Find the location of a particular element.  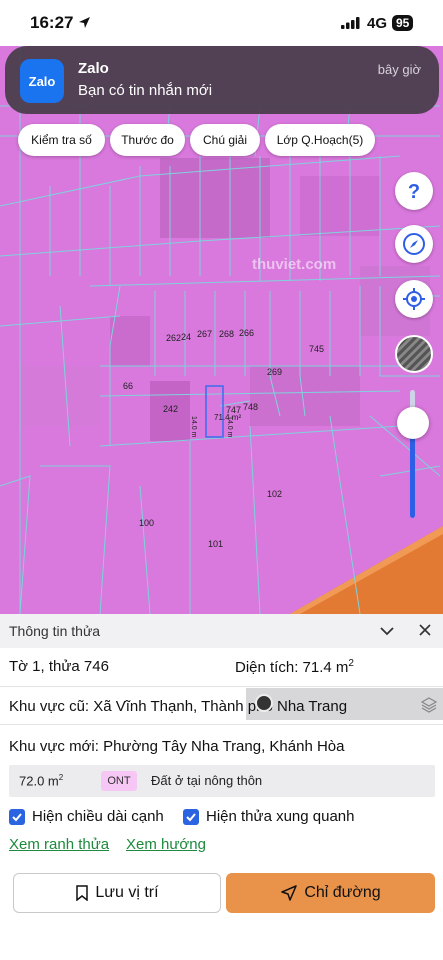

parcel-label: 269 is located at coordinates (275, 372).